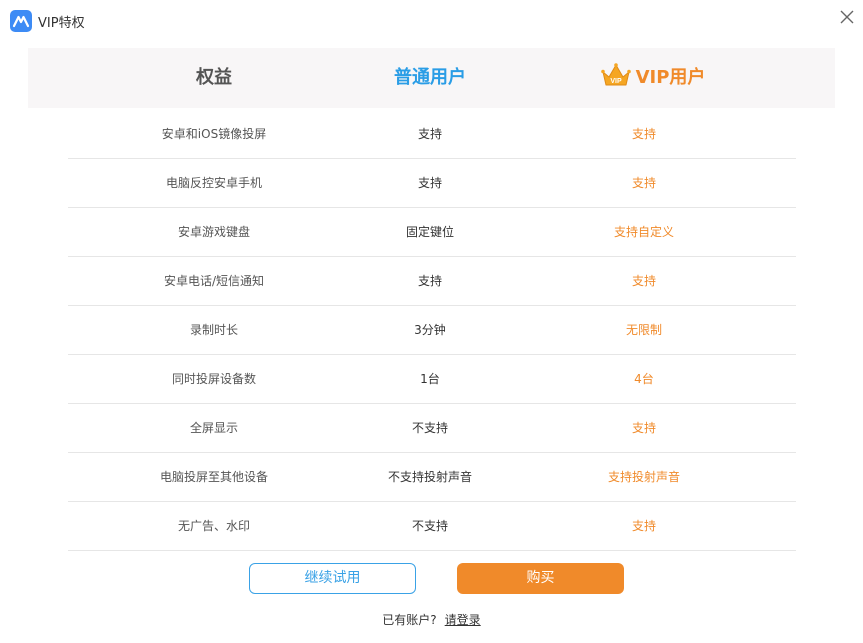  Describe the element at coordinates (213, 232) in the screenshot. I see `benefit-cell: 安卓游戏键盘` at that location.